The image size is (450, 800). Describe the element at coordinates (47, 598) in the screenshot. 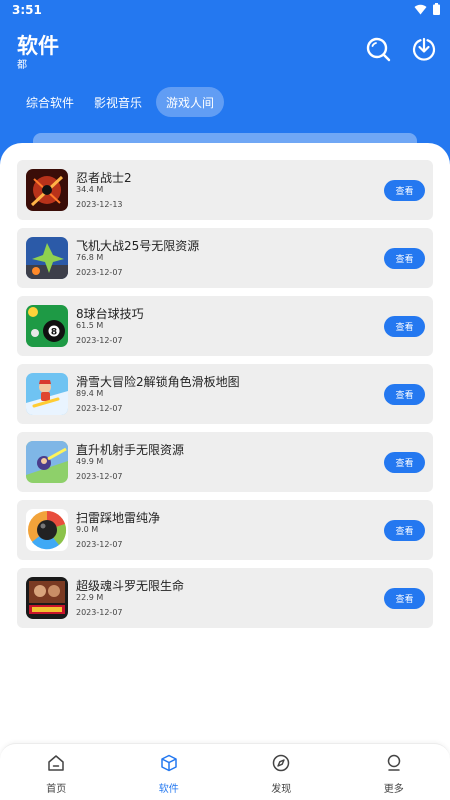

I see `contra-icon` at that location.